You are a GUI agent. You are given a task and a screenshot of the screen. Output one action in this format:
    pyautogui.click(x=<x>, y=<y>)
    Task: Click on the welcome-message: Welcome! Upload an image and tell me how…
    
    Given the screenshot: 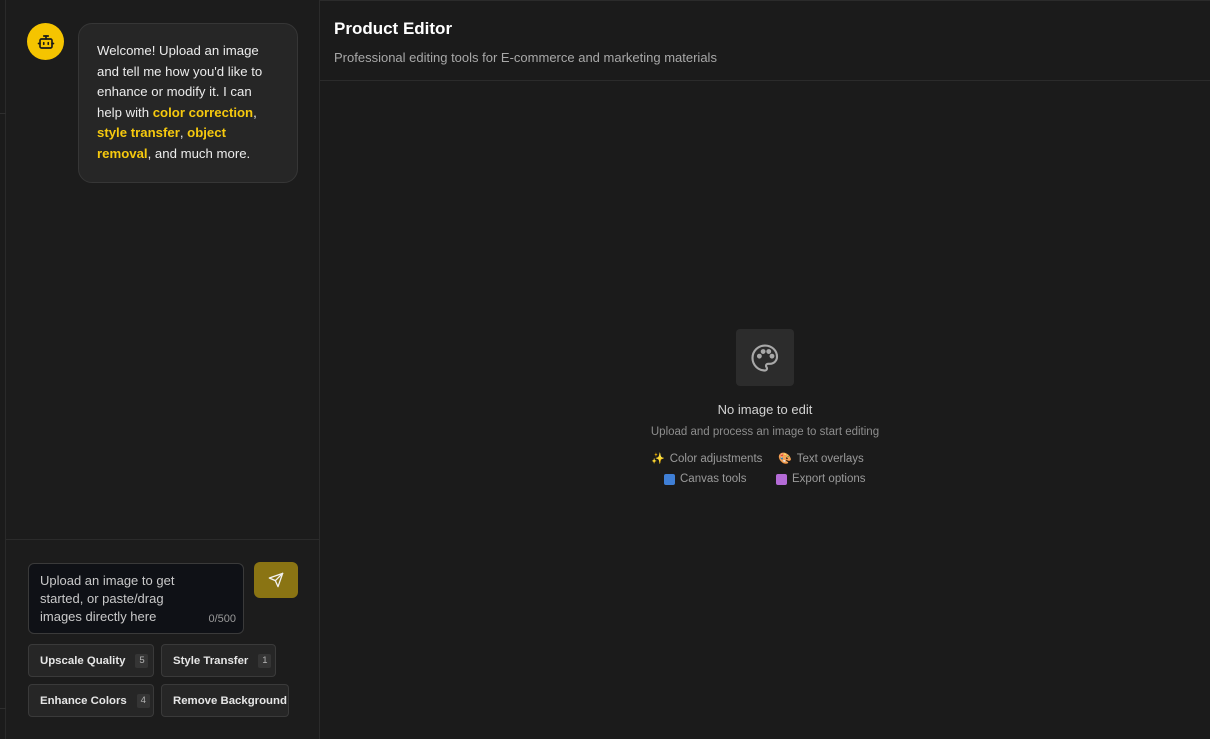 What is the action you would take?
    pyautogui.click(x=188, y=103)
    